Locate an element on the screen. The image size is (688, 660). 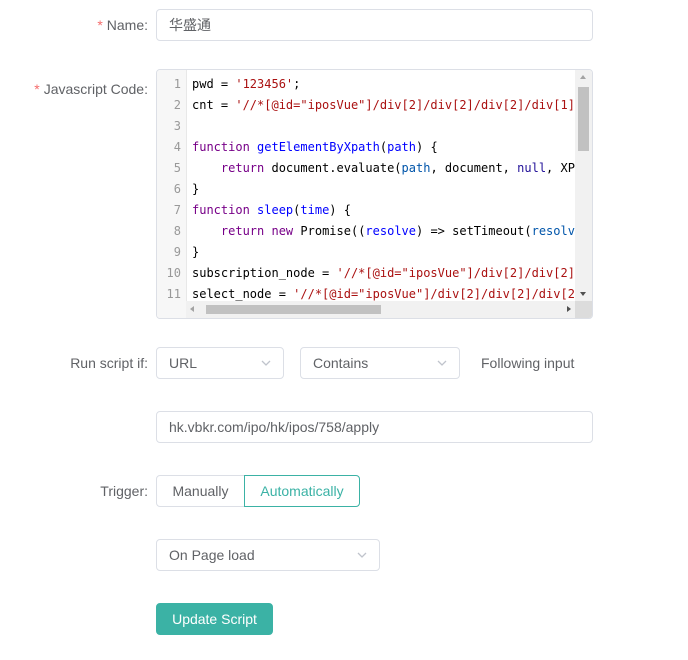
scrollbar-corner is located at coordinates (583, 309).